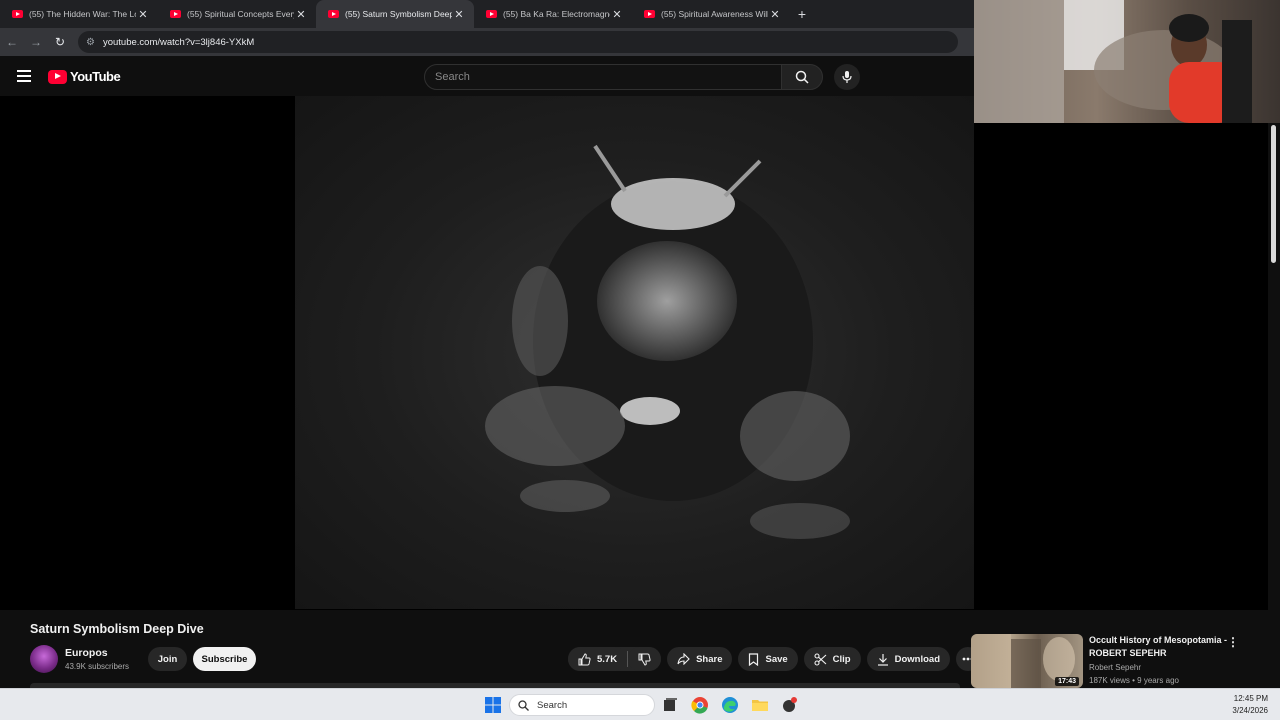 The width and height of the screenshot is (1280, 720). I want to click on youtube-play-icon, so click(57, 76).